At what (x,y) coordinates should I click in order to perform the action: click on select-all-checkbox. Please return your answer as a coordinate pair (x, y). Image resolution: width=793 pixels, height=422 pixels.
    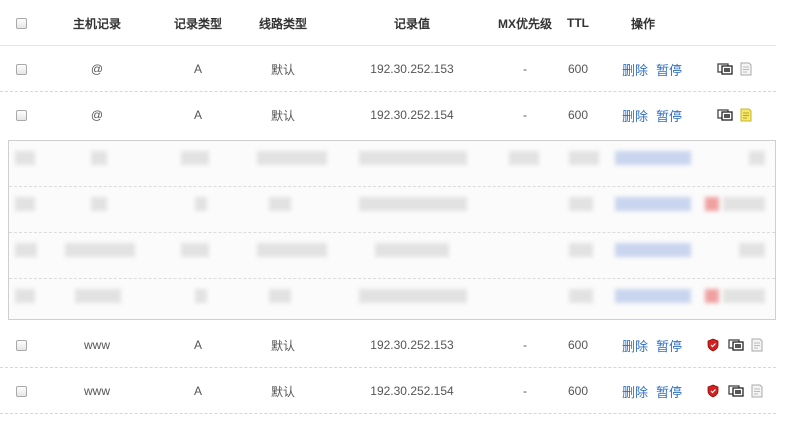
    Looking at the image, I should click on (21, 23).